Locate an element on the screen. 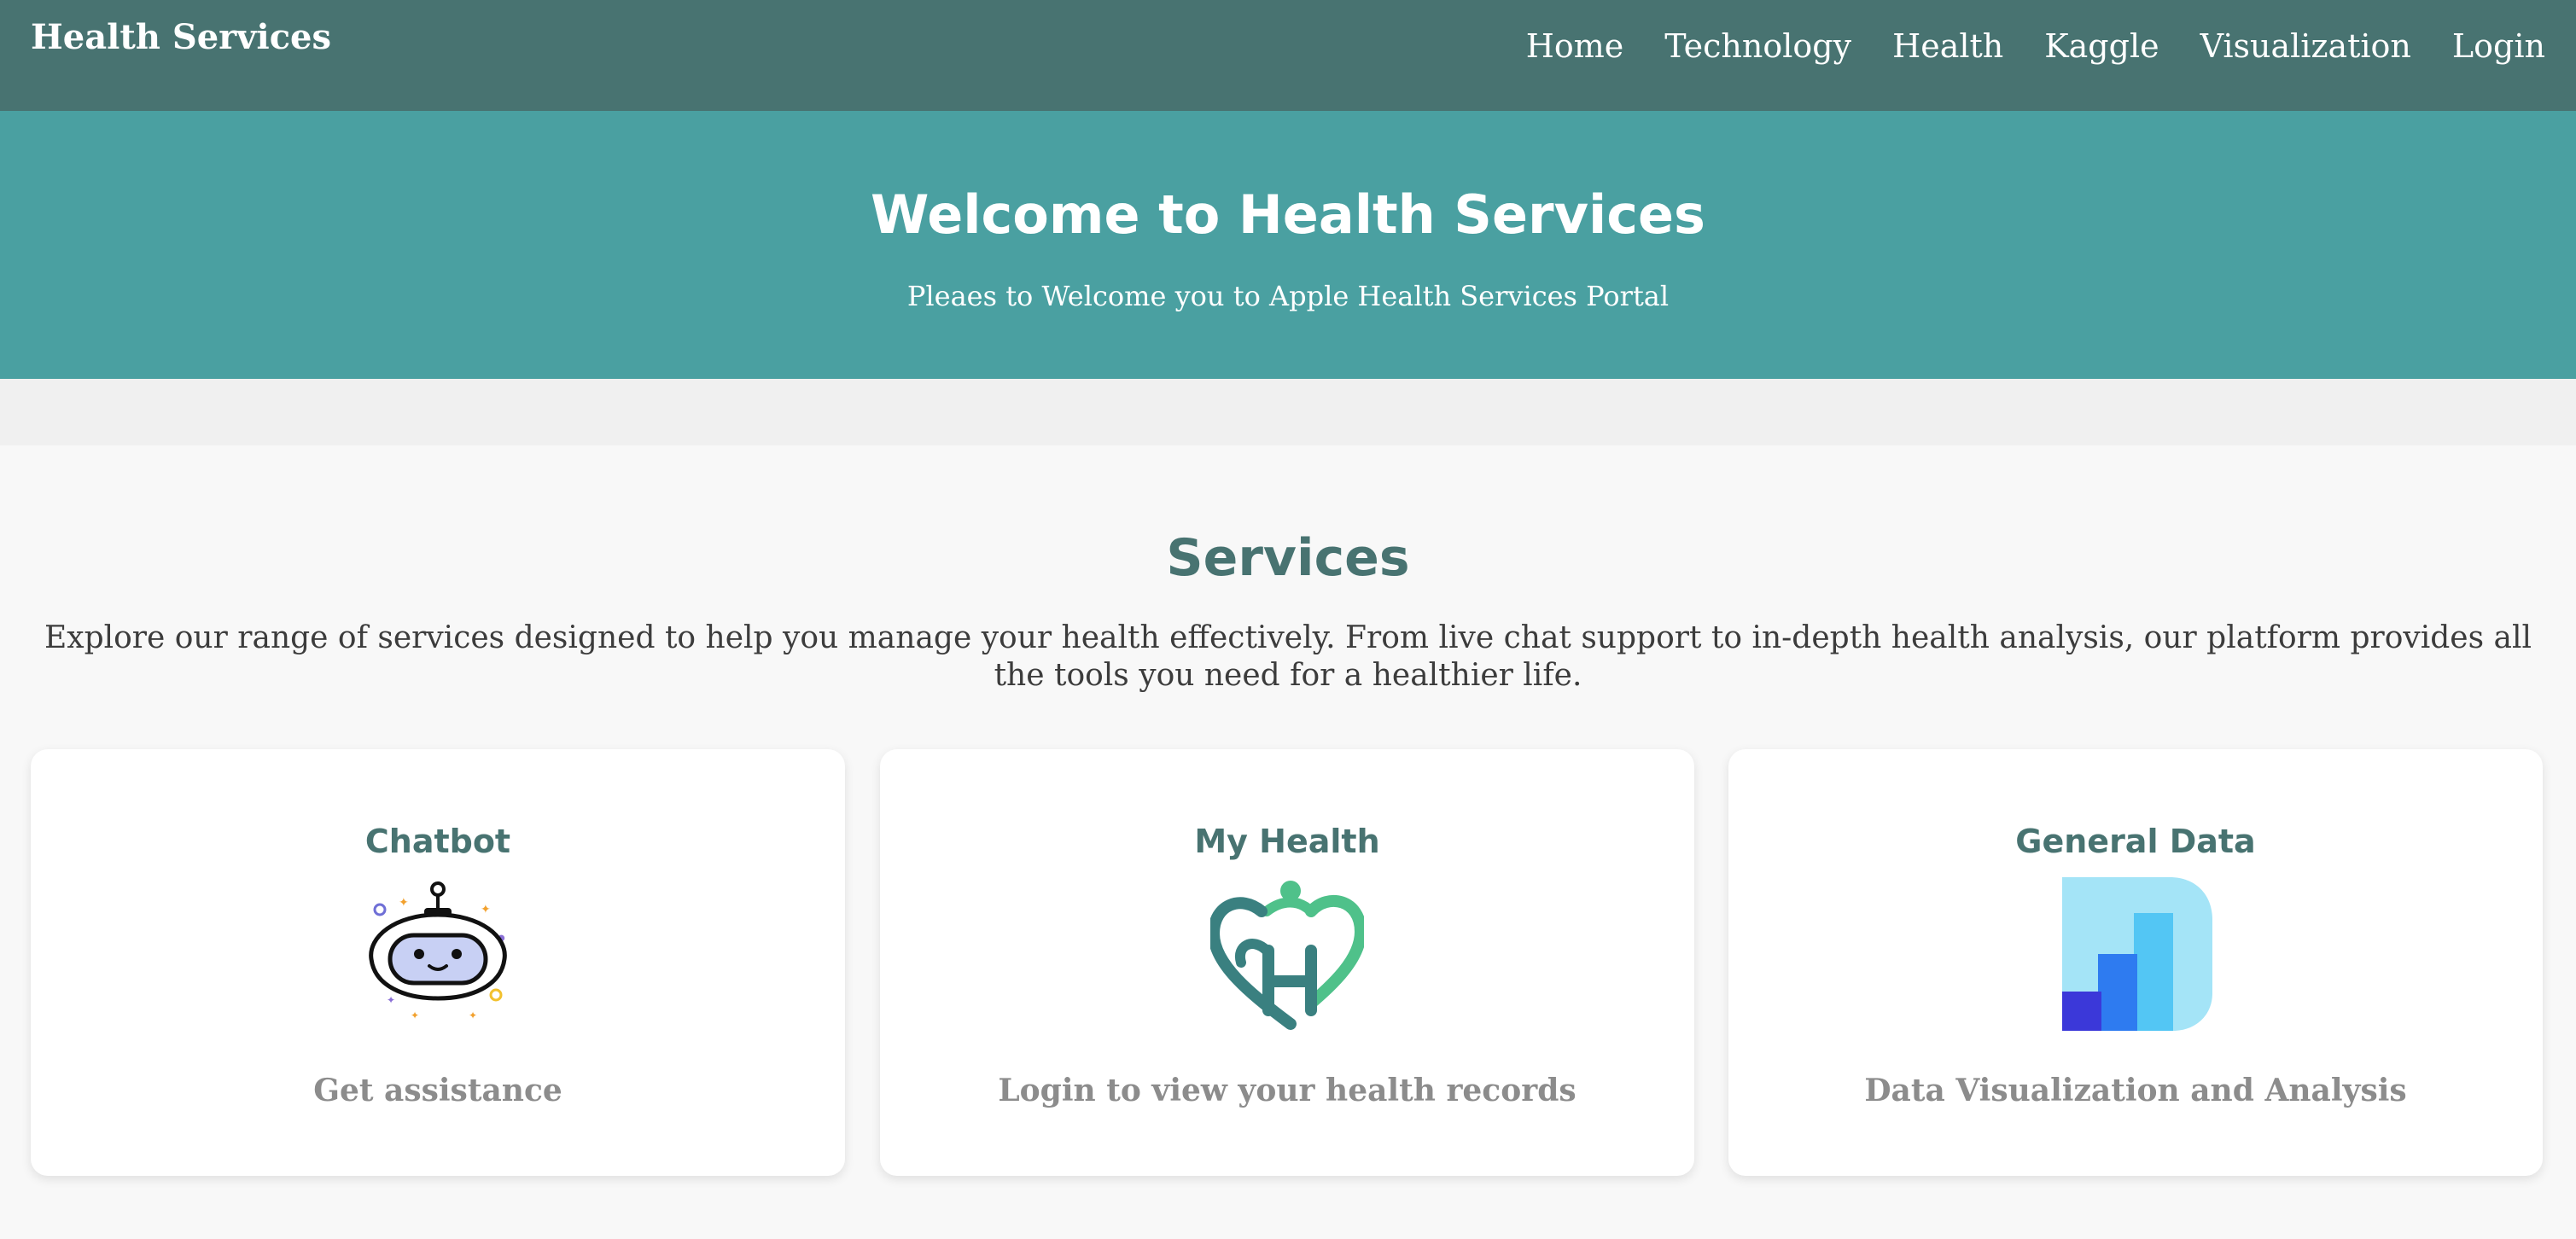  section-divider-band is located at coordinates (1288, 412).